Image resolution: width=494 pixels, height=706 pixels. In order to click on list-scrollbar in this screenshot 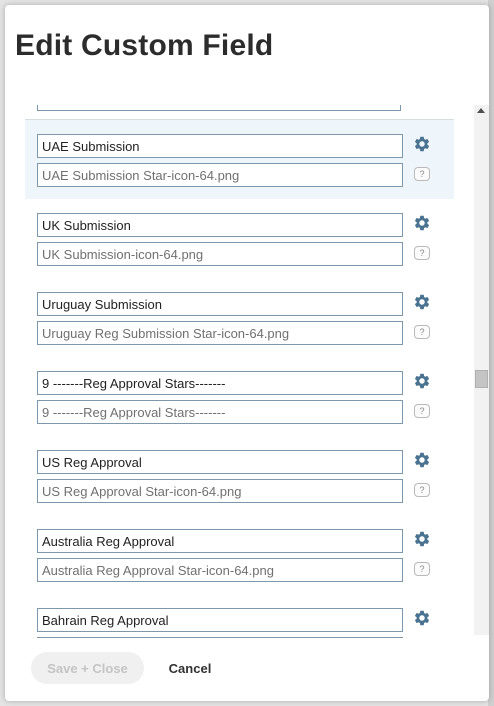, I will do `click(481, 370)`.